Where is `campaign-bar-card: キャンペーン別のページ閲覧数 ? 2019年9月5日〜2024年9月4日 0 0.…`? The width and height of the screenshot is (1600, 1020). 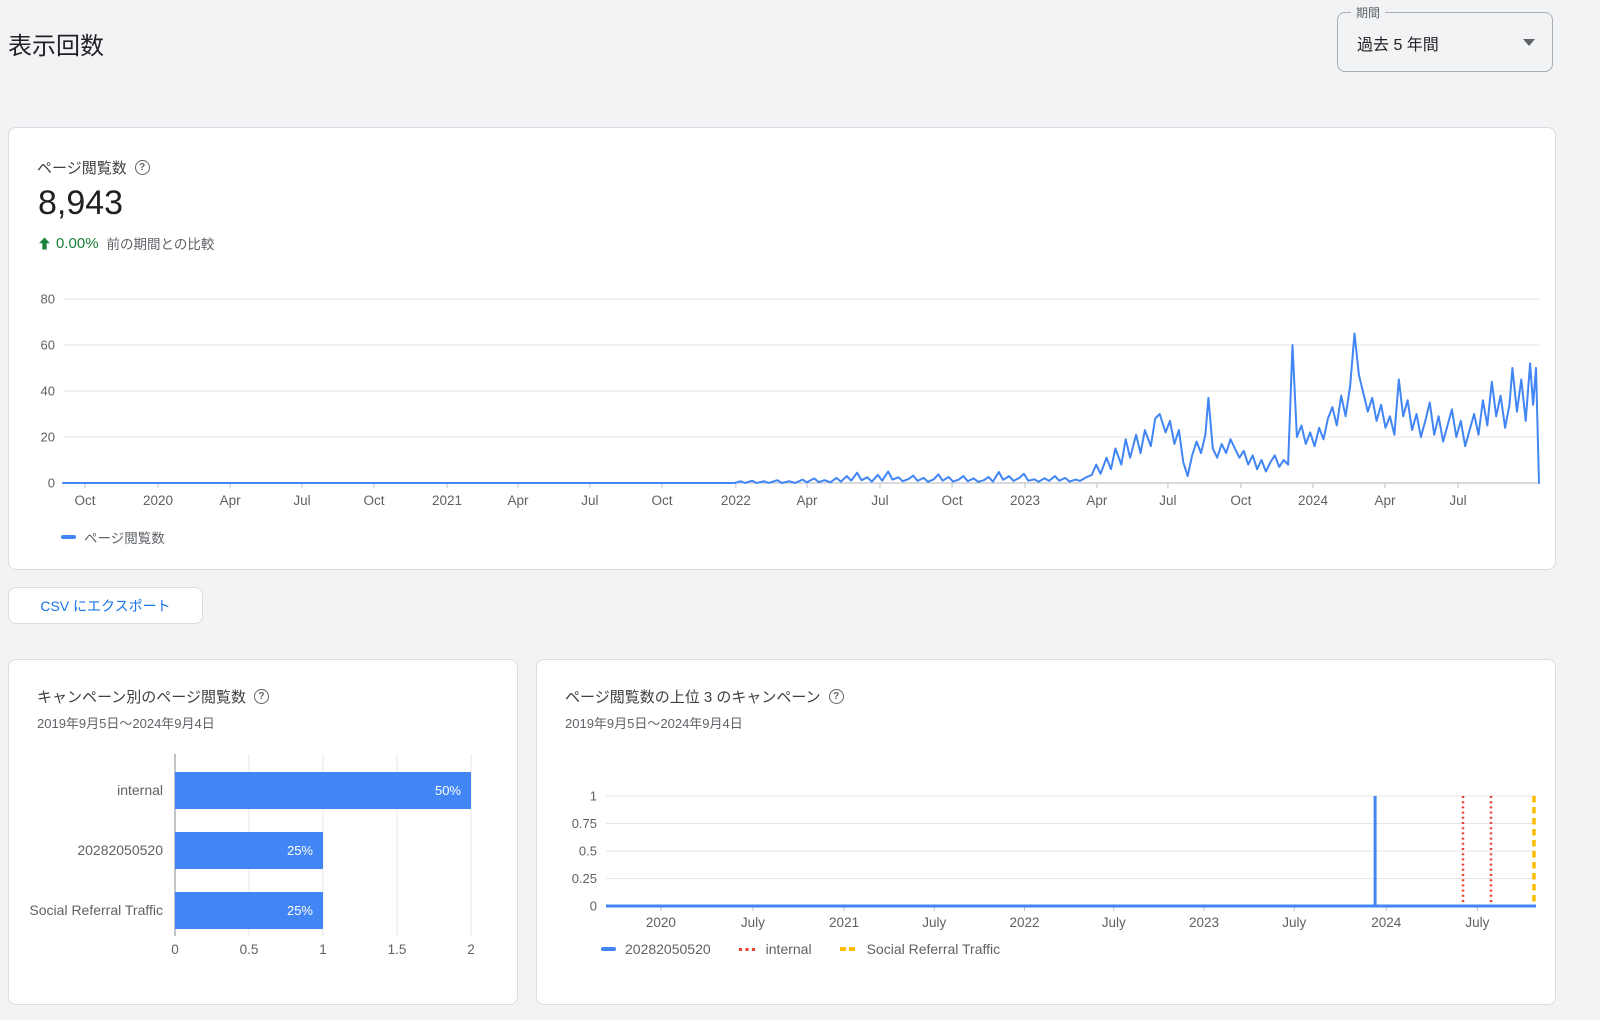
campaign-bar-card: キャンペーン別のページ閲覧数 ? 2019年9月5日〜2024年9月4日 0 0.… is located at coordinates (263, 832).